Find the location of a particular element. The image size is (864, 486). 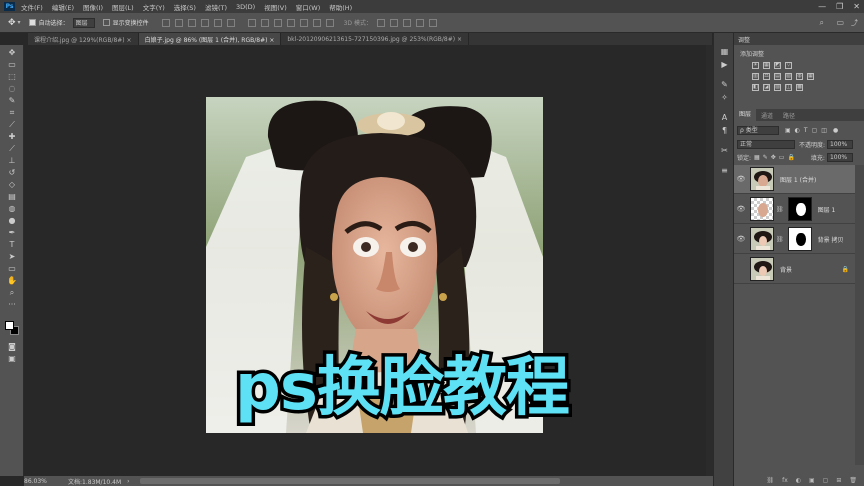

align-left-icon is located at coordinates (204, 22).